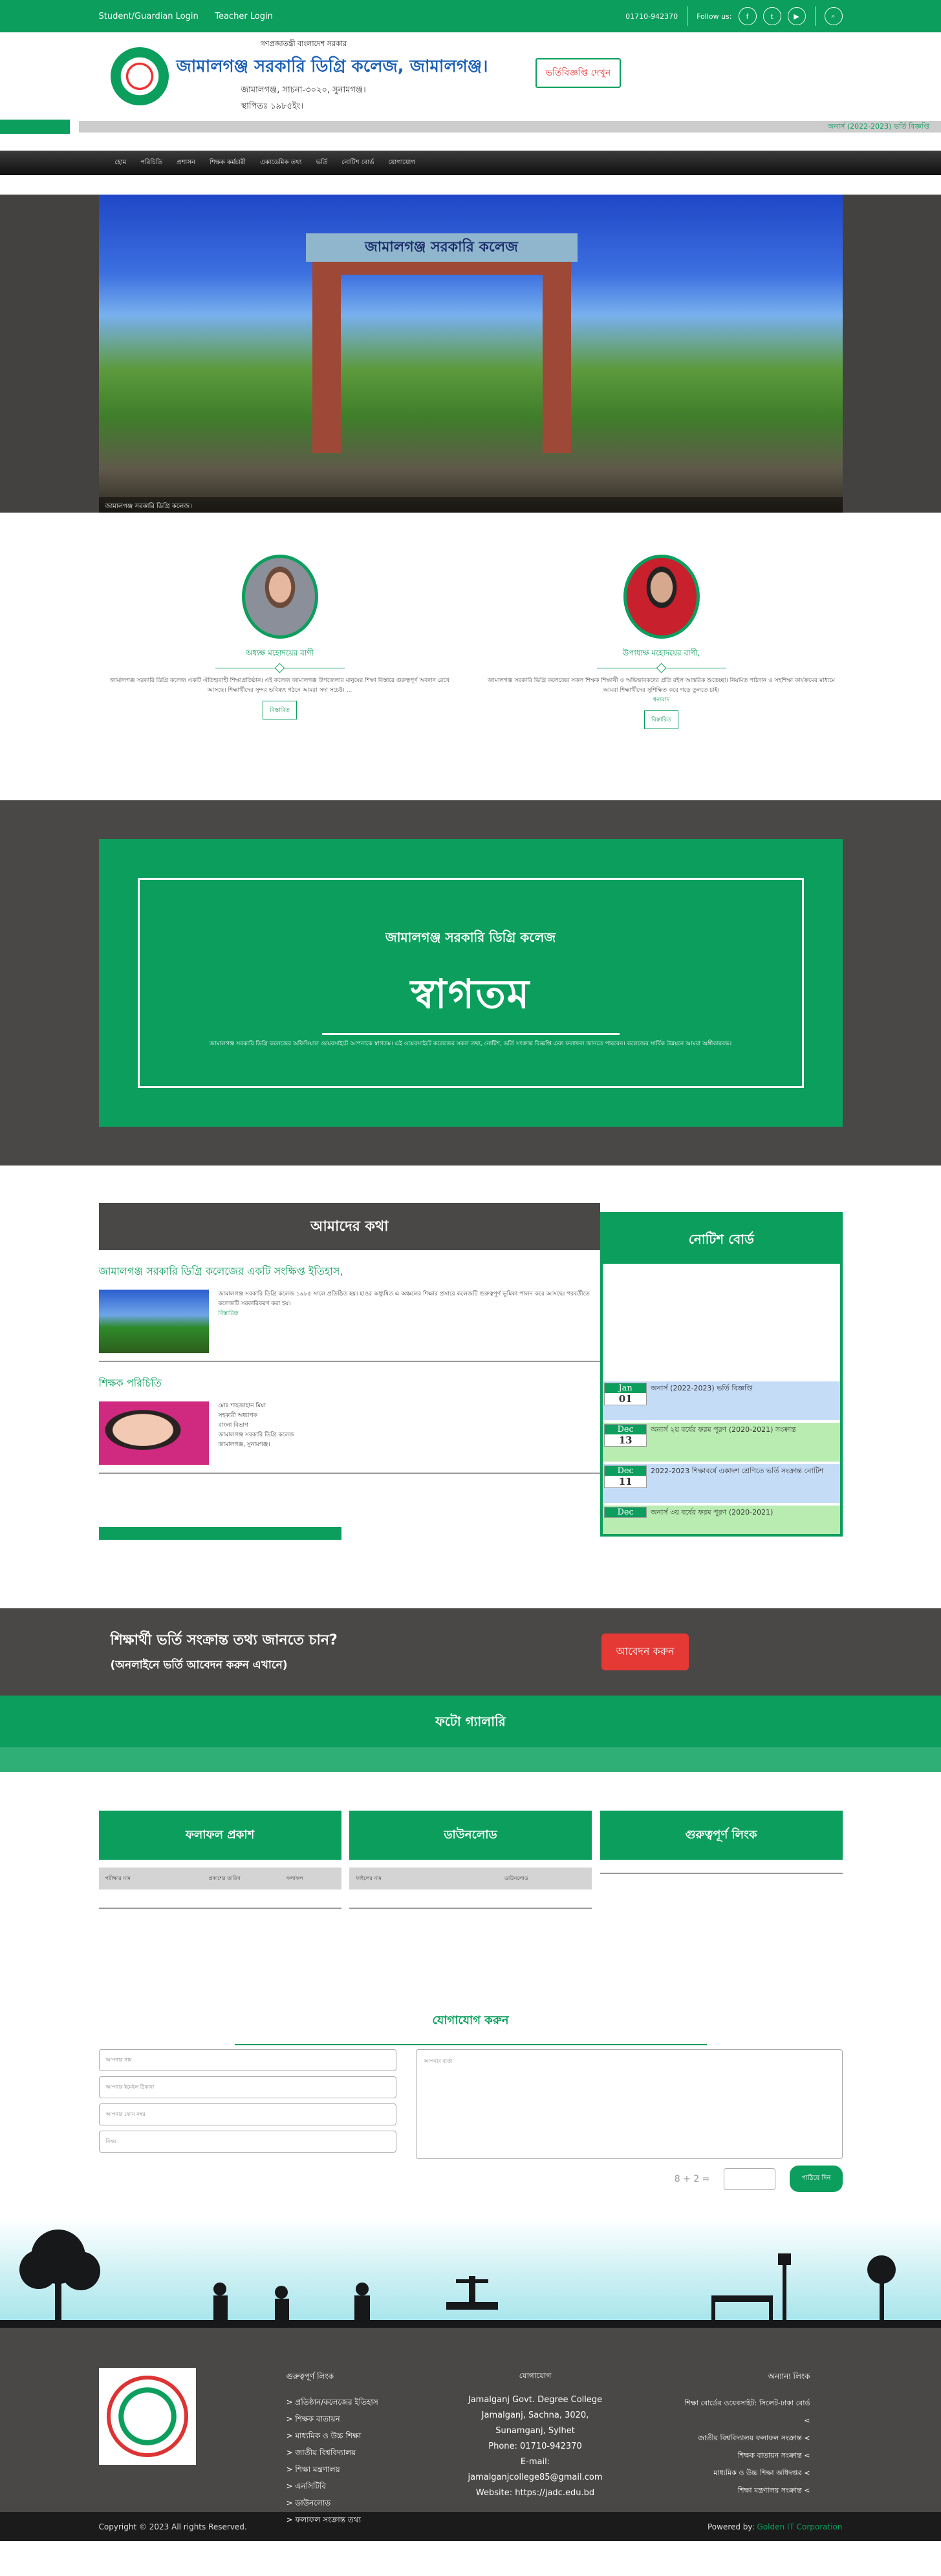 The width and height of the screenshot is (941, 2576). I want to click on phone-input: আপনার ফোন নম্বর, so click(247, 2114).